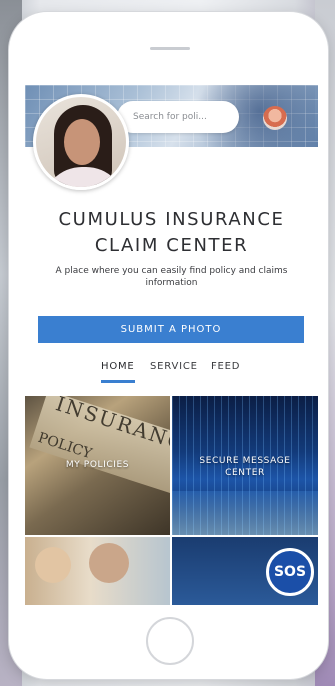 The width and height of the screenshot is (335, 686). I want to click on agent-photo, so click(81, 142).